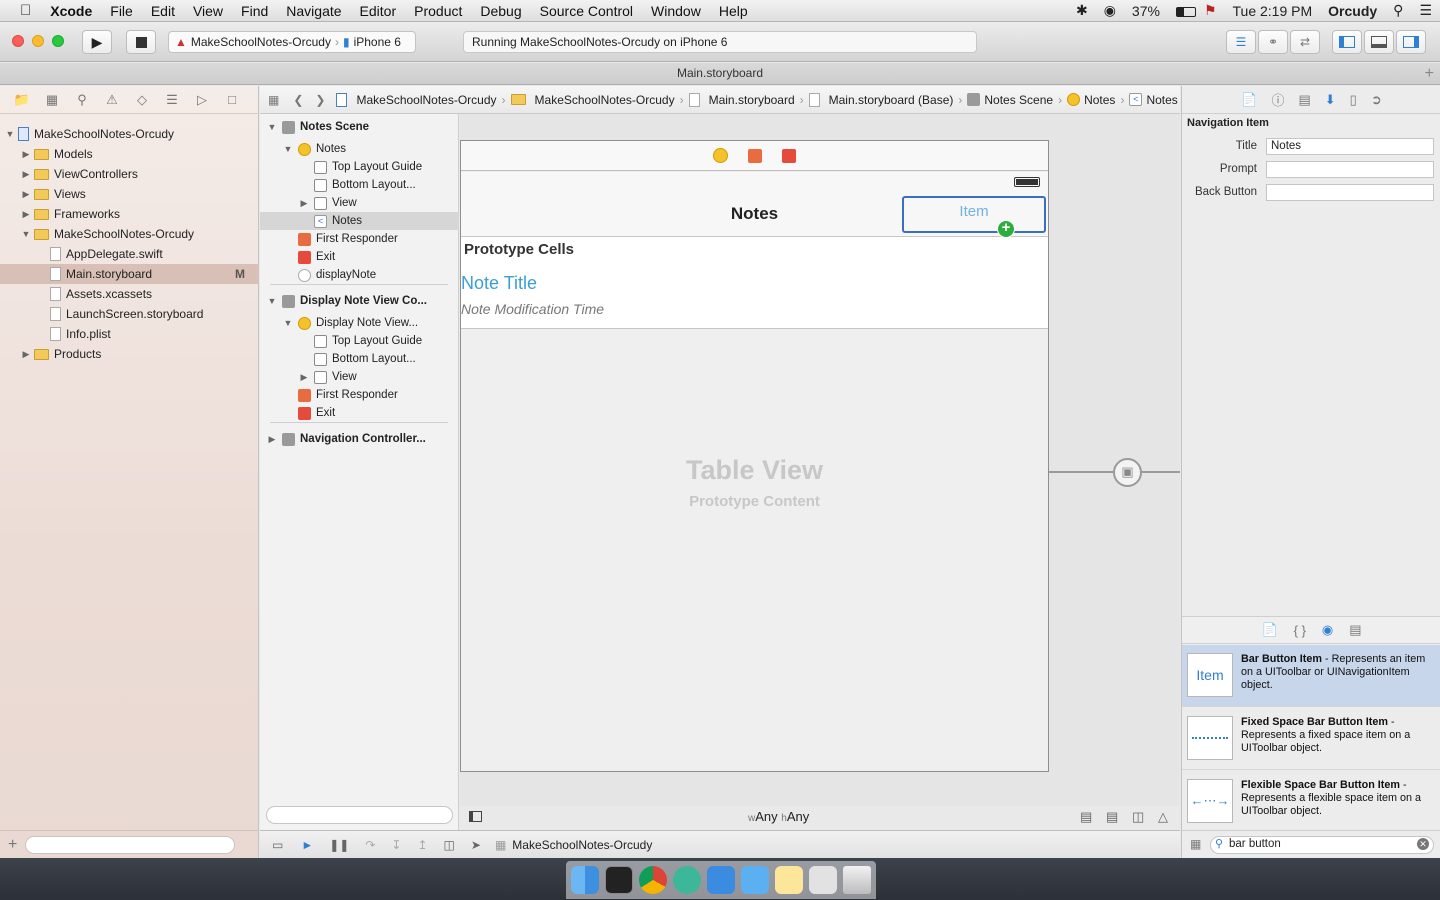  Describe the element at coordinates (1010, 100) in the screenshot. I see `crumb-scene: Notes Scene` at that location.